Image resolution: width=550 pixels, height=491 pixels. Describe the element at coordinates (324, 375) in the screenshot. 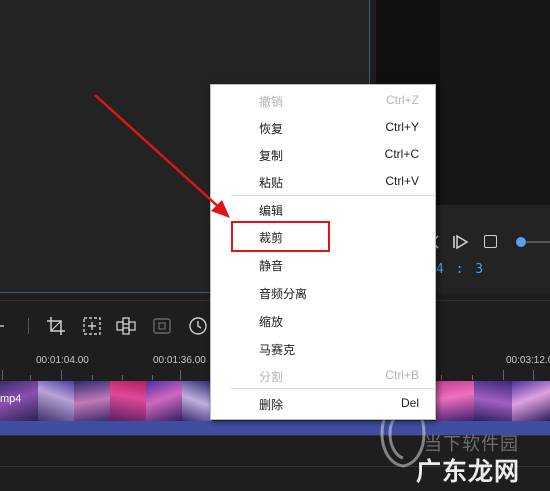

I see `menu-item-split: 分割 Ctrl+B` at that location.